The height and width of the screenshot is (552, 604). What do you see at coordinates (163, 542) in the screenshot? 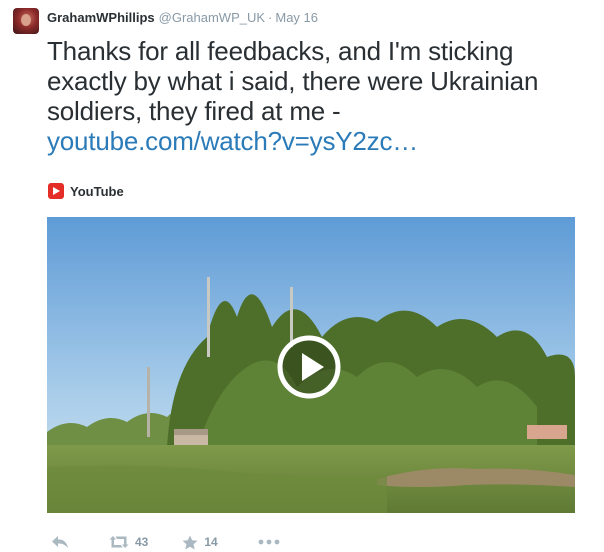
I see `tweet-actions: 43 14` at bounding box center [163, 542].